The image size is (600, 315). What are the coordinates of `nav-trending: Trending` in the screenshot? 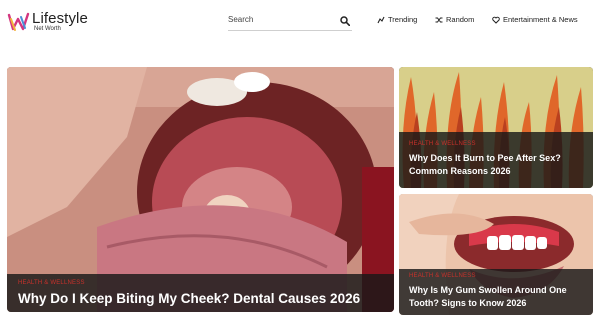 It's located at (397, 19).